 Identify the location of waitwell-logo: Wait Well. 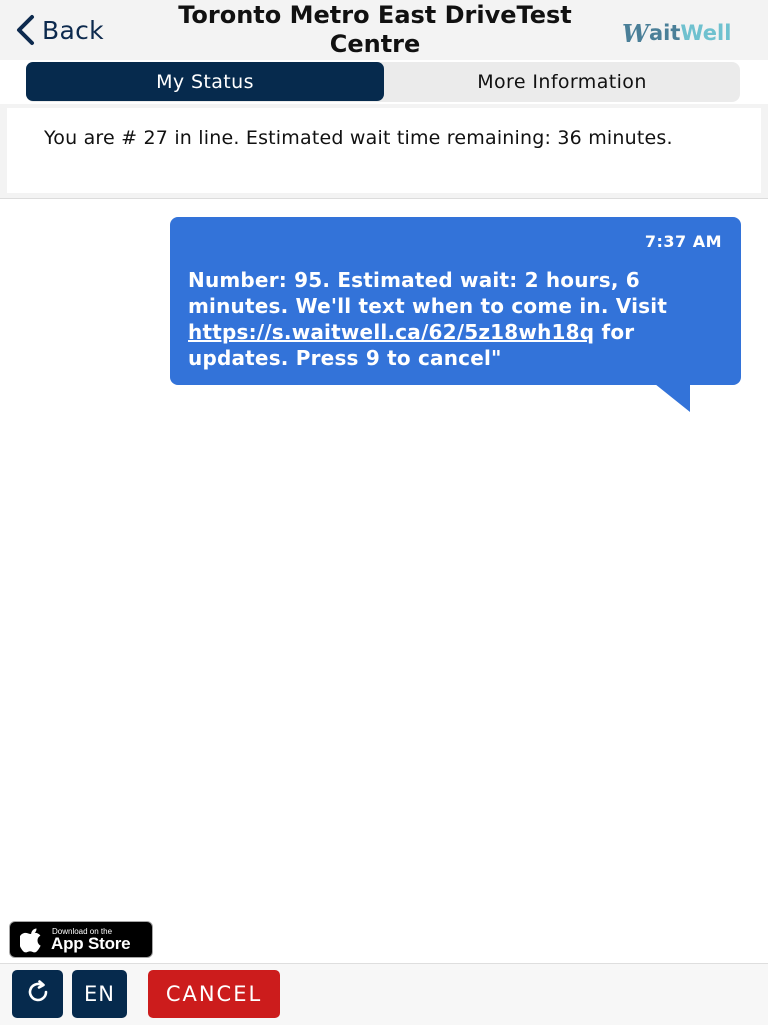
(676, 33).